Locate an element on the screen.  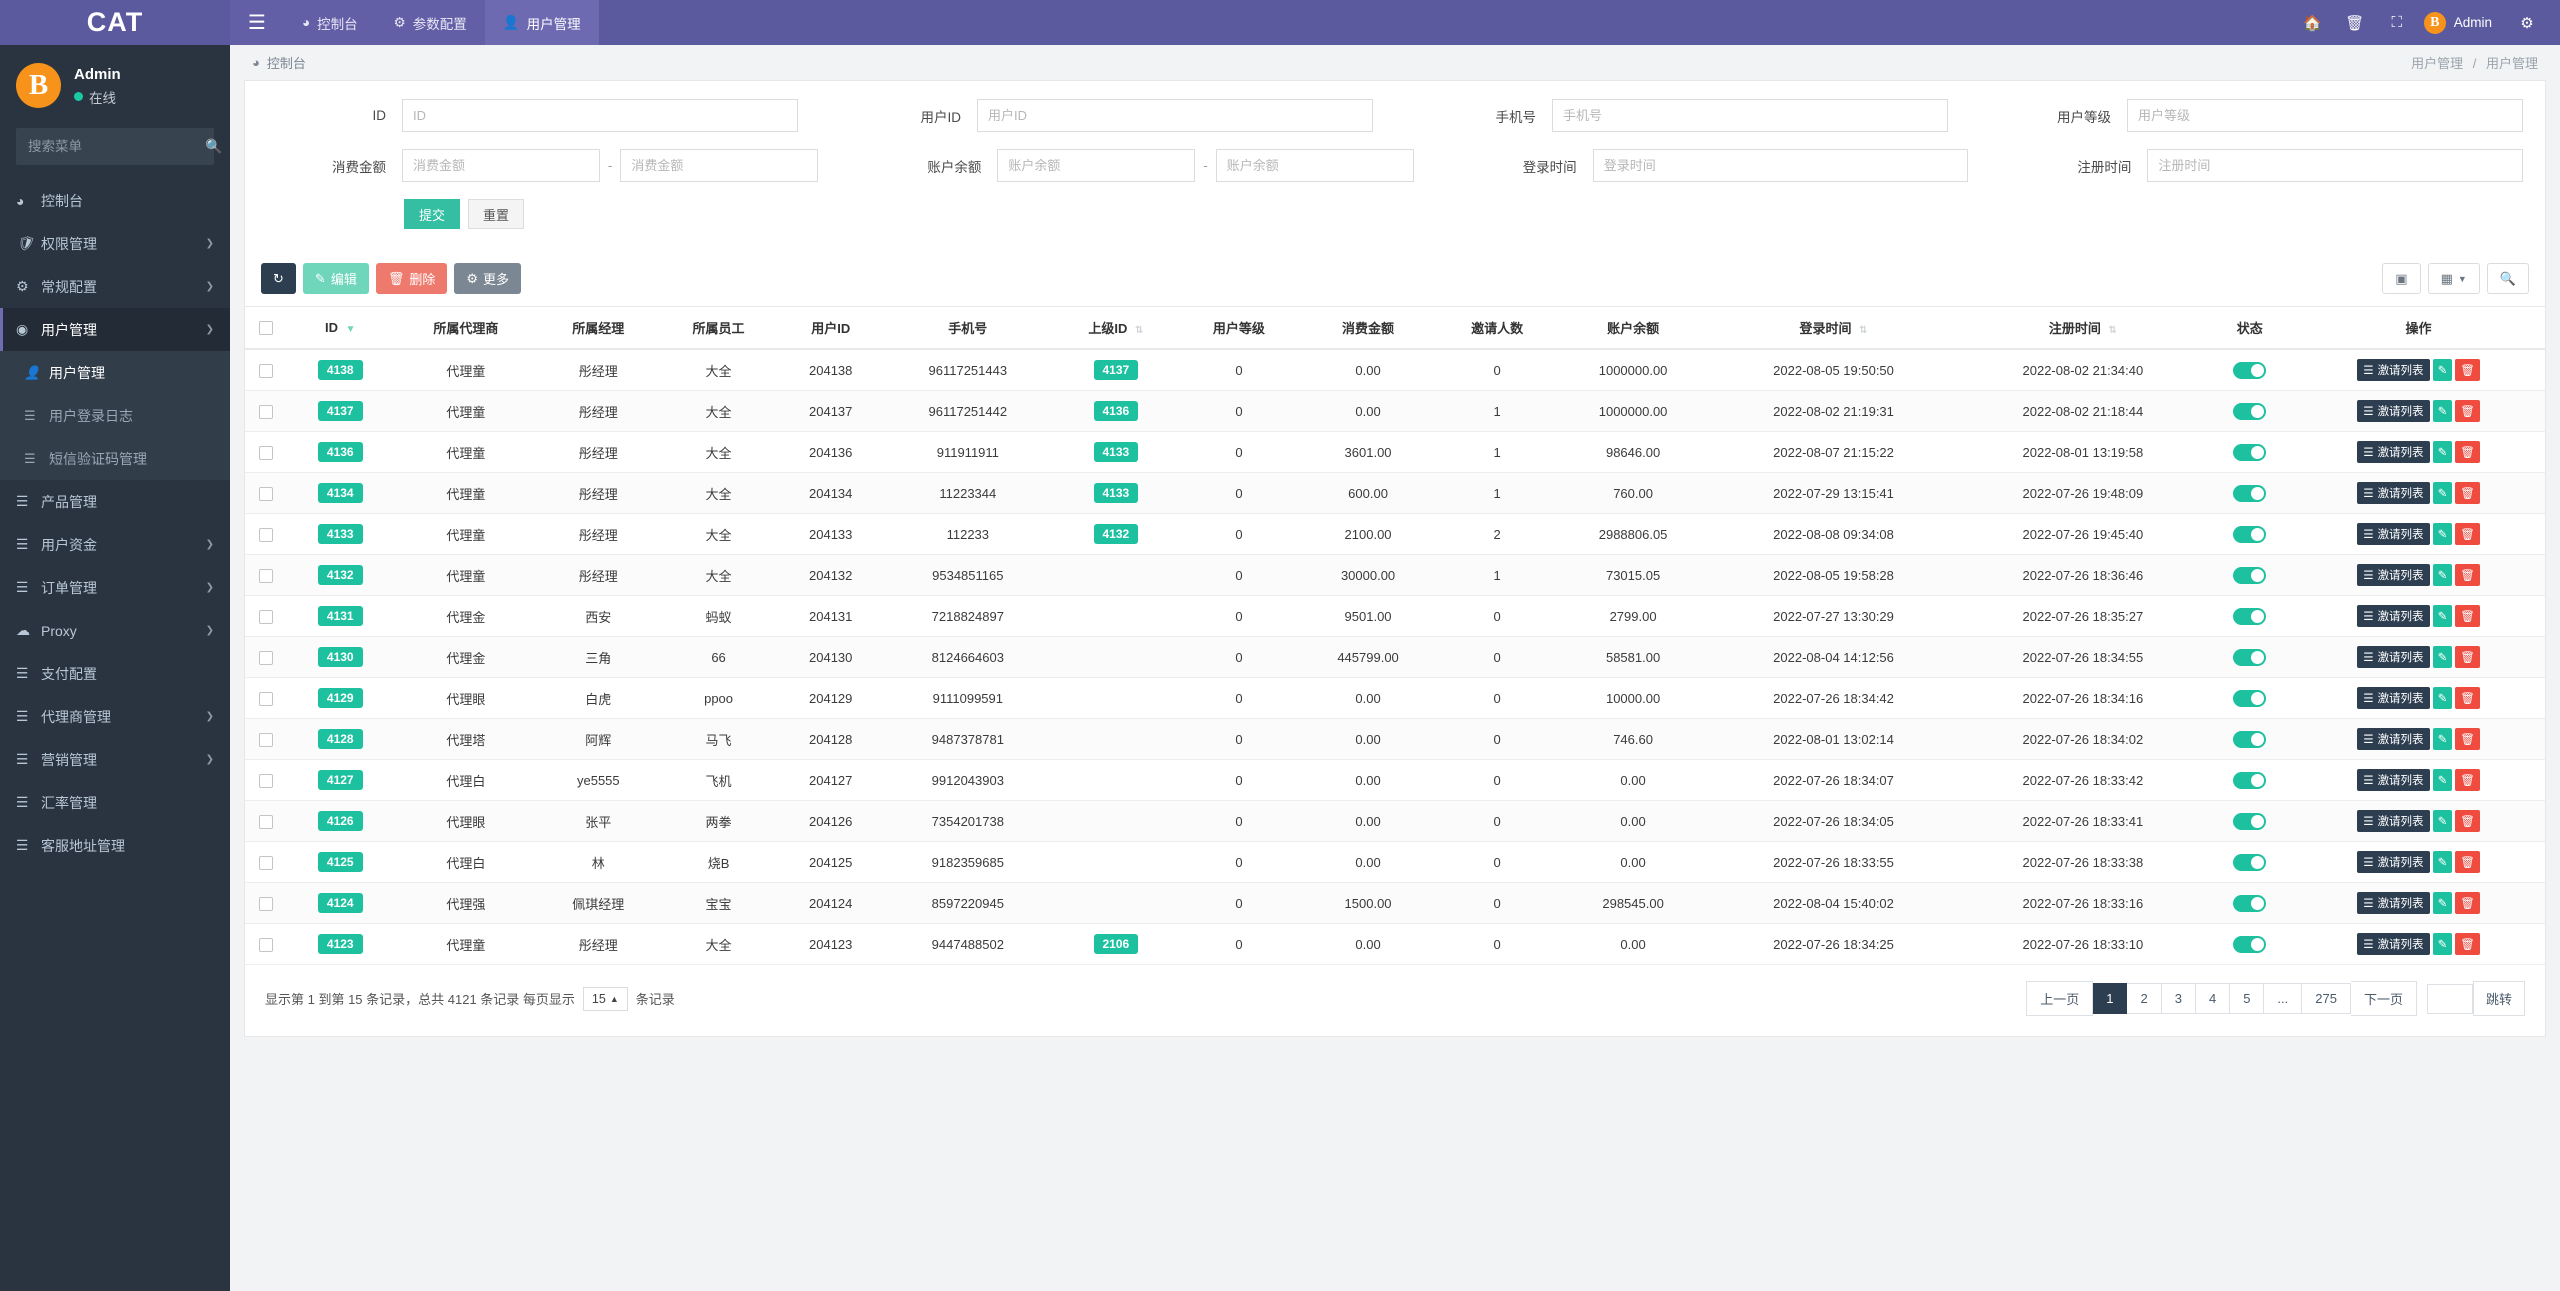
col-manager: 所属经理 is located at coordinates (598, 328).